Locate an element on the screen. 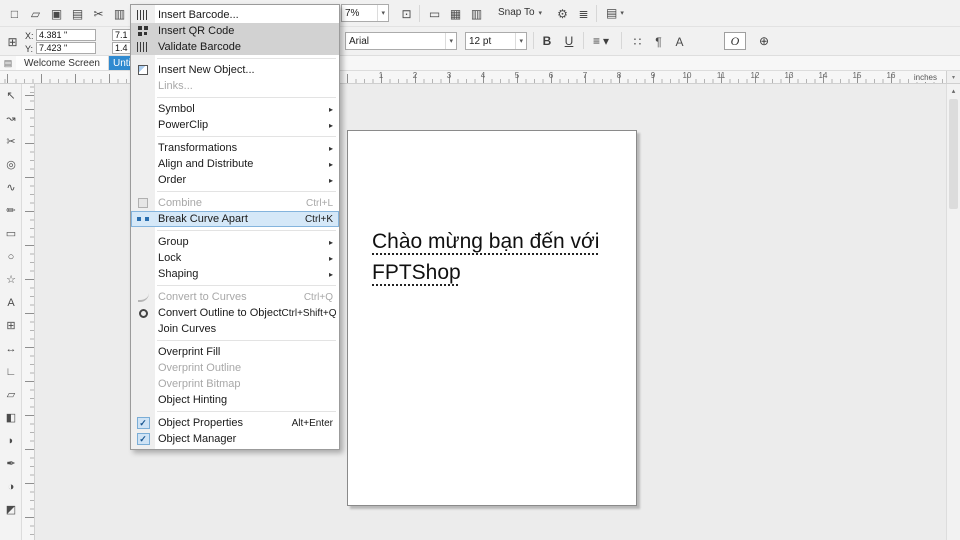  copy-icon: ▥ is located at coordinates (119, 13).